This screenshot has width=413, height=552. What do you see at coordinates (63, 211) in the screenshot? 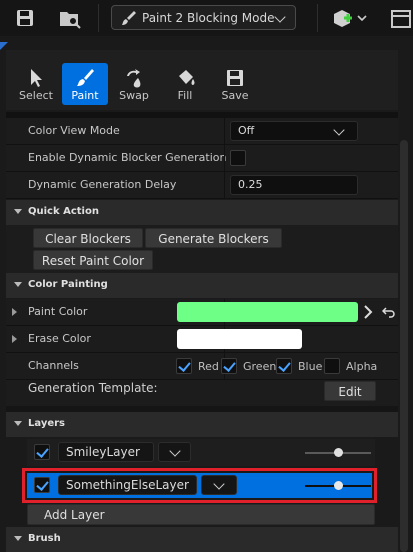
I see `quick-action-title: Quick Action` at bounding box center [63, 211].